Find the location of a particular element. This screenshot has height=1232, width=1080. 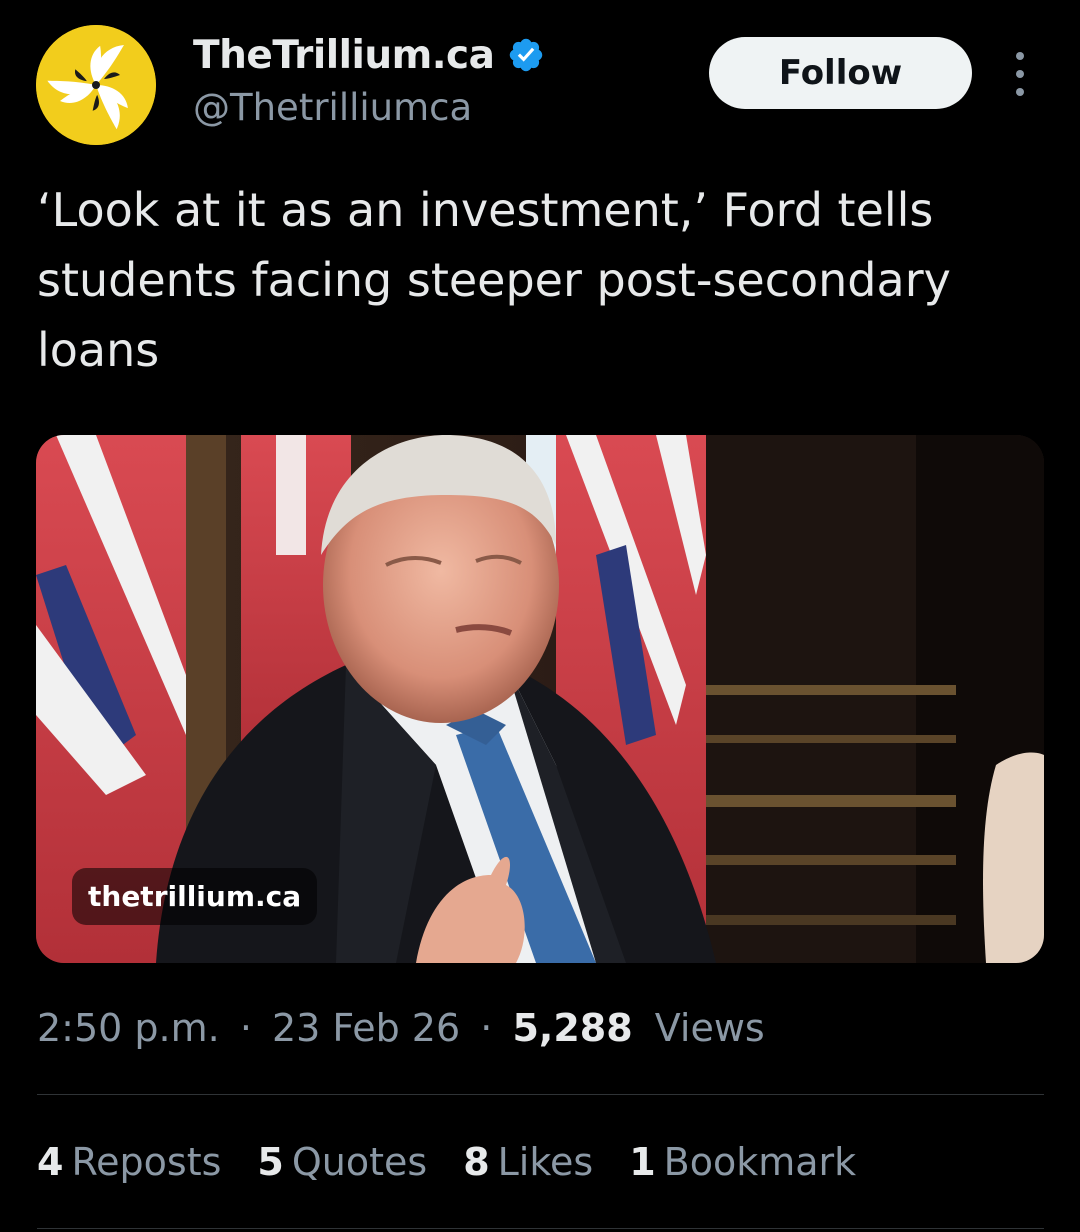

tweet-time: 2:50 p.m. is located at coordinates (128, 1028).